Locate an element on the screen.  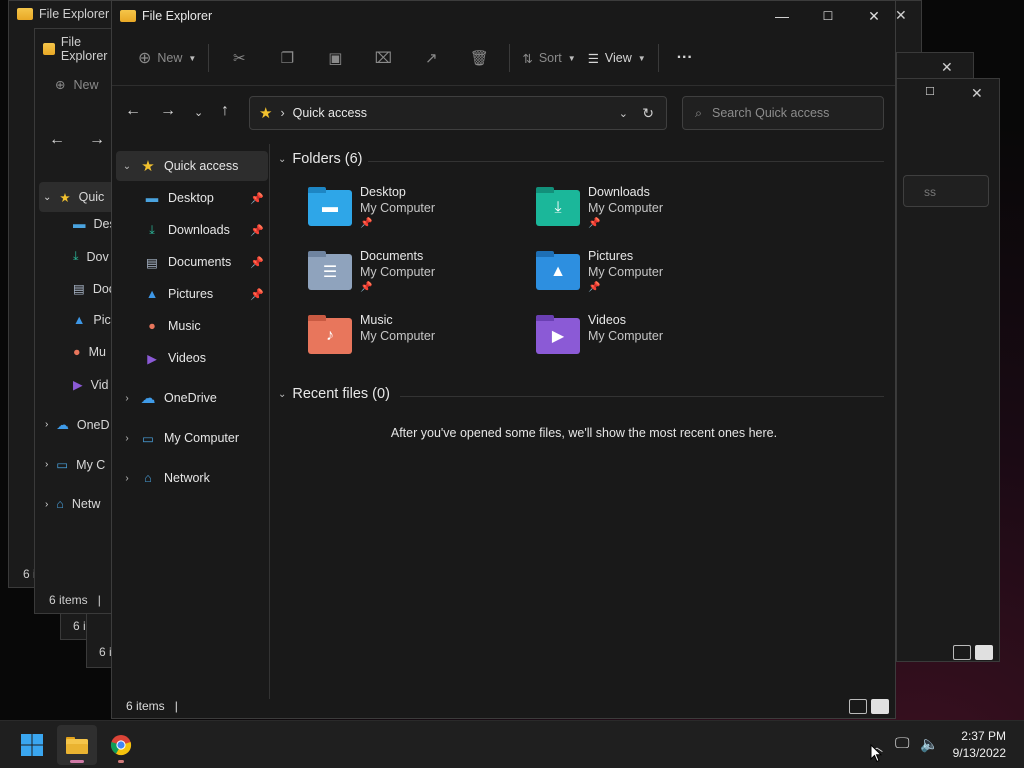
trash-icon: 🗑 is located at coordinates (479, 58).